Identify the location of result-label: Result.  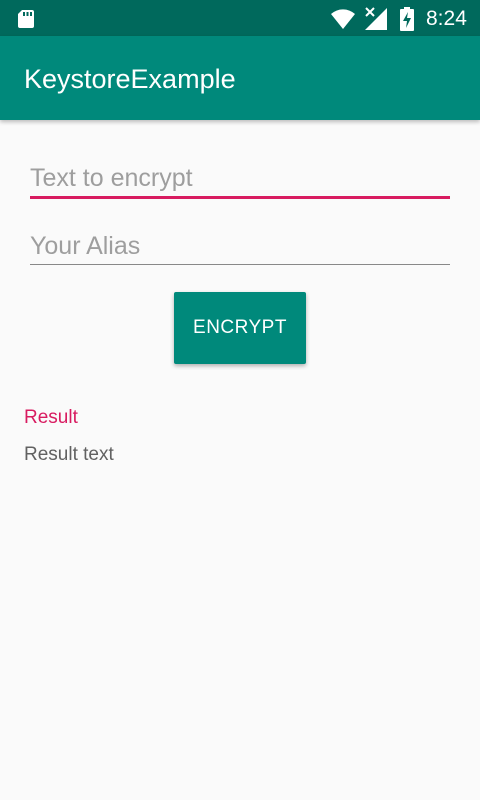
(51, 417).